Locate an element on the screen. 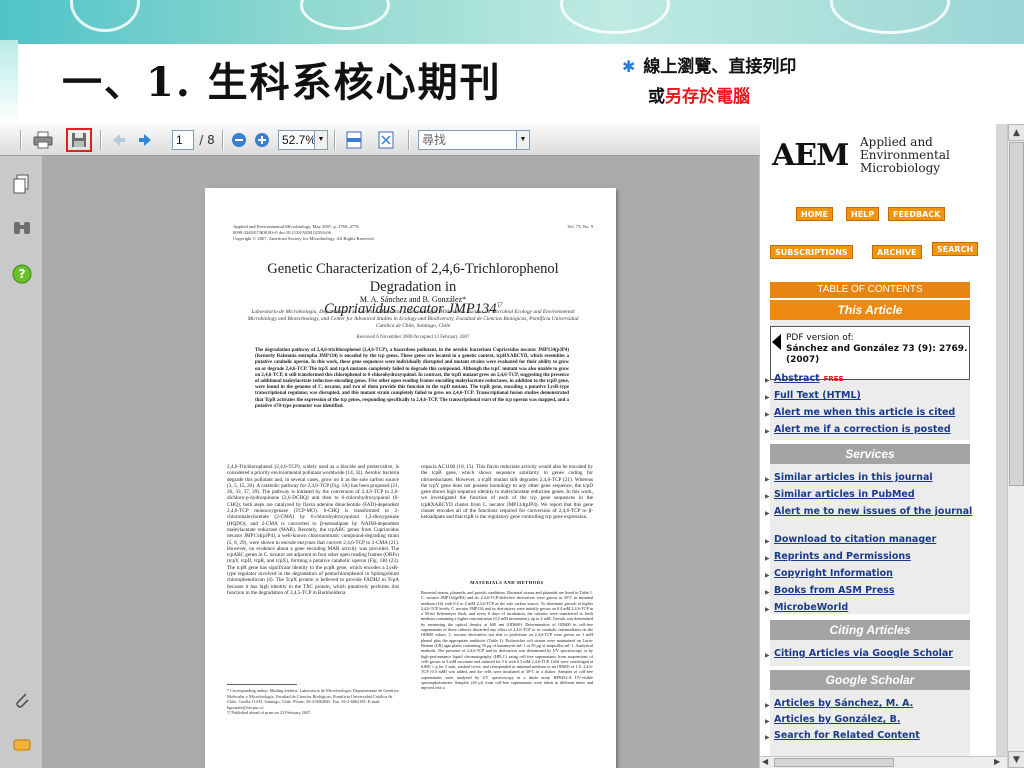 The image size is (1024, 768). next-page-icon is located at coordinates (145, 140).